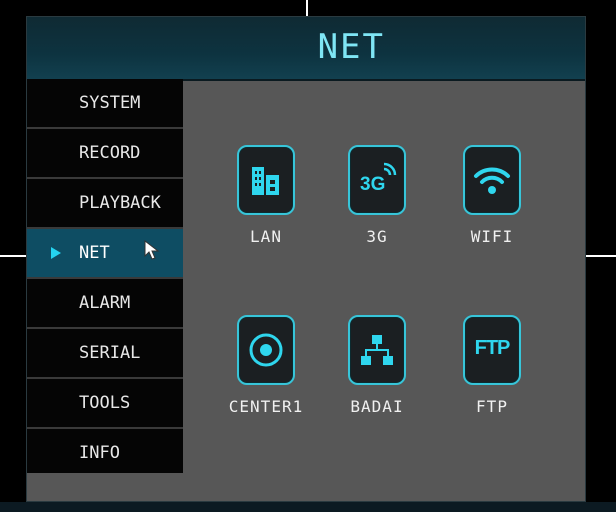  I want to click on crosshair-left-line, so click(13, 256).